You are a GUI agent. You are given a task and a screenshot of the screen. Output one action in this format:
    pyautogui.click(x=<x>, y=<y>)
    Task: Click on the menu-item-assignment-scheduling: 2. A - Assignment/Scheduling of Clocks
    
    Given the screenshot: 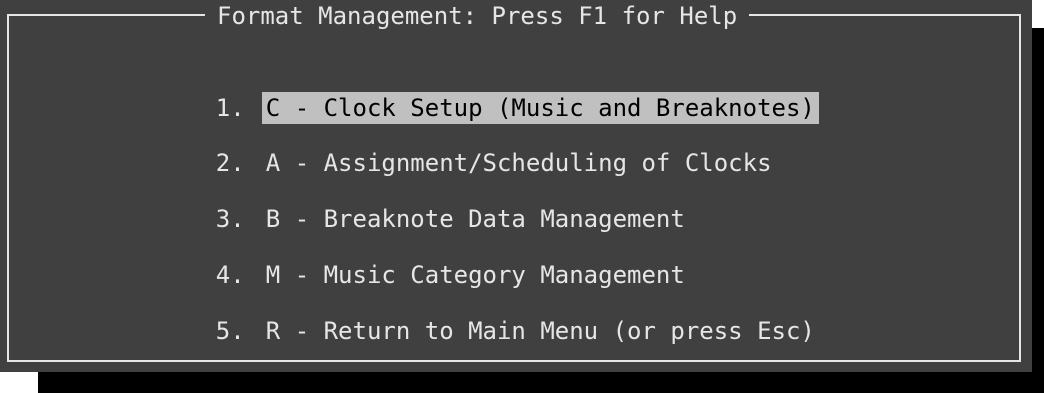 What is the action you would take?
    pyautogui.click(x=467, y=146)
    